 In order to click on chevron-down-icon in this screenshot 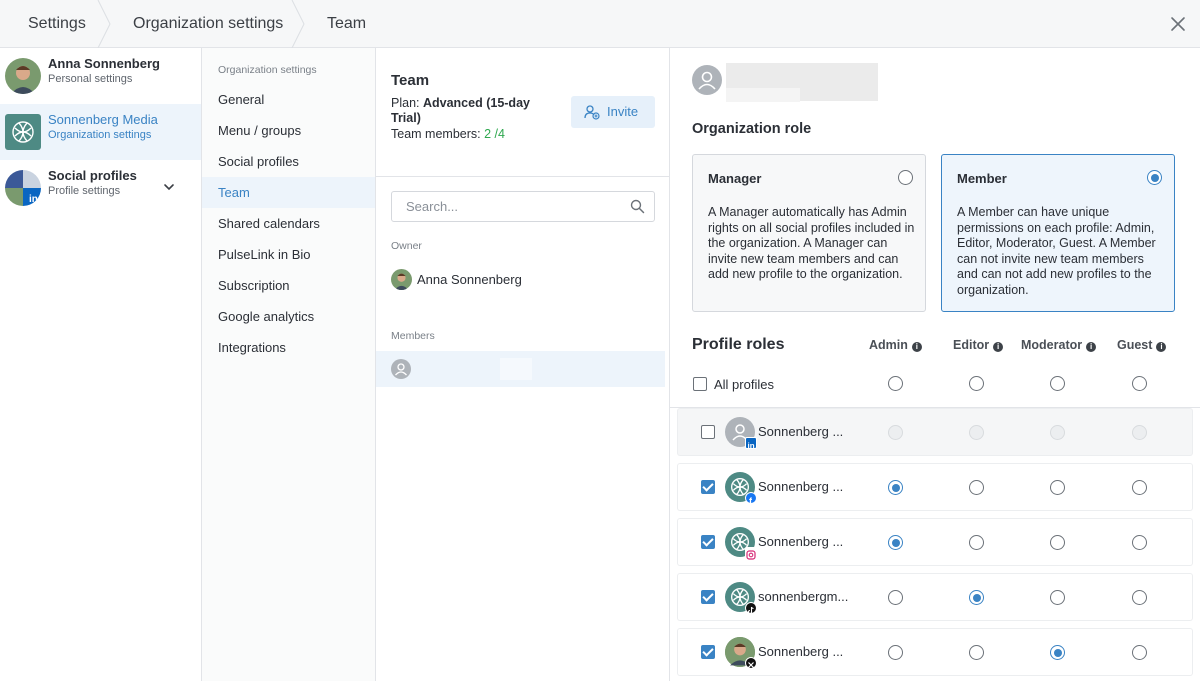, I will do `click(169, 187)`.